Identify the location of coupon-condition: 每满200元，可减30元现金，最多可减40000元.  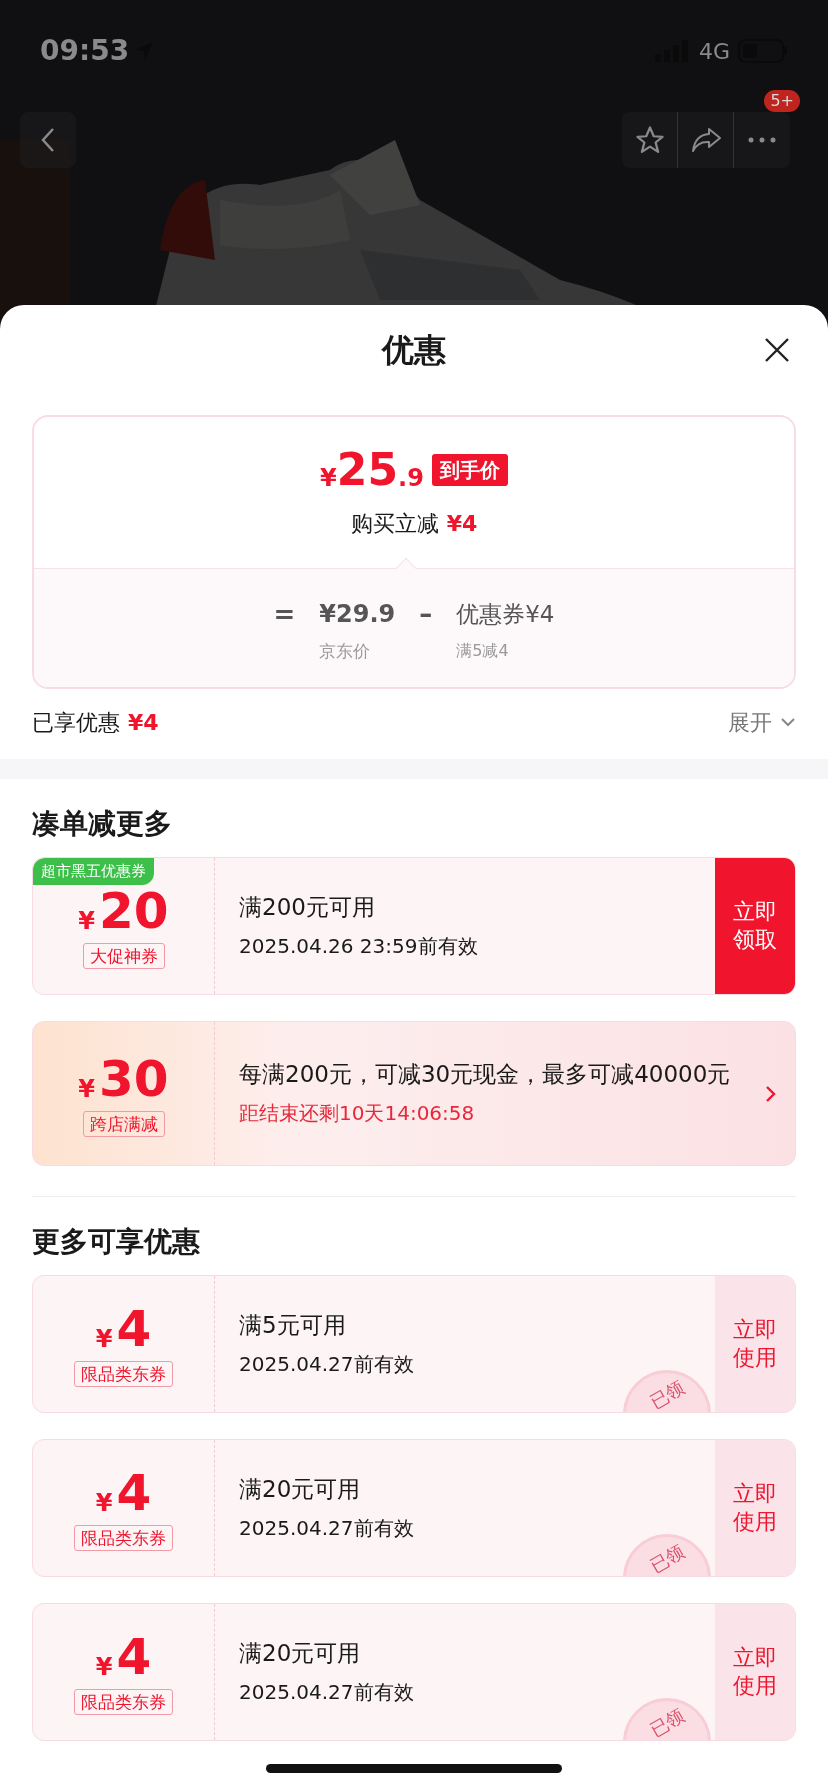
(485, 1074).